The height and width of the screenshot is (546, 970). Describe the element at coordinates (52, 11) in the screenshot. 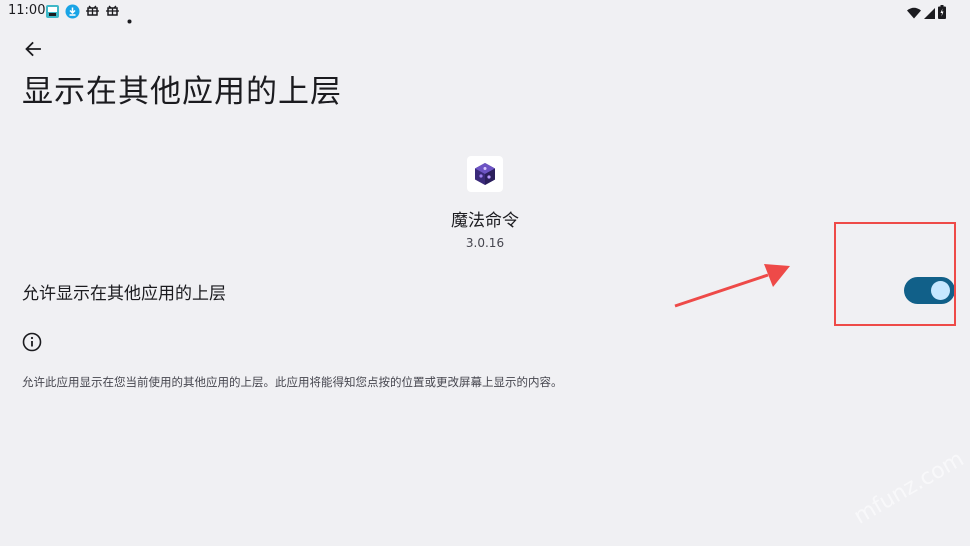

I see `app-notification-icon` at that location.